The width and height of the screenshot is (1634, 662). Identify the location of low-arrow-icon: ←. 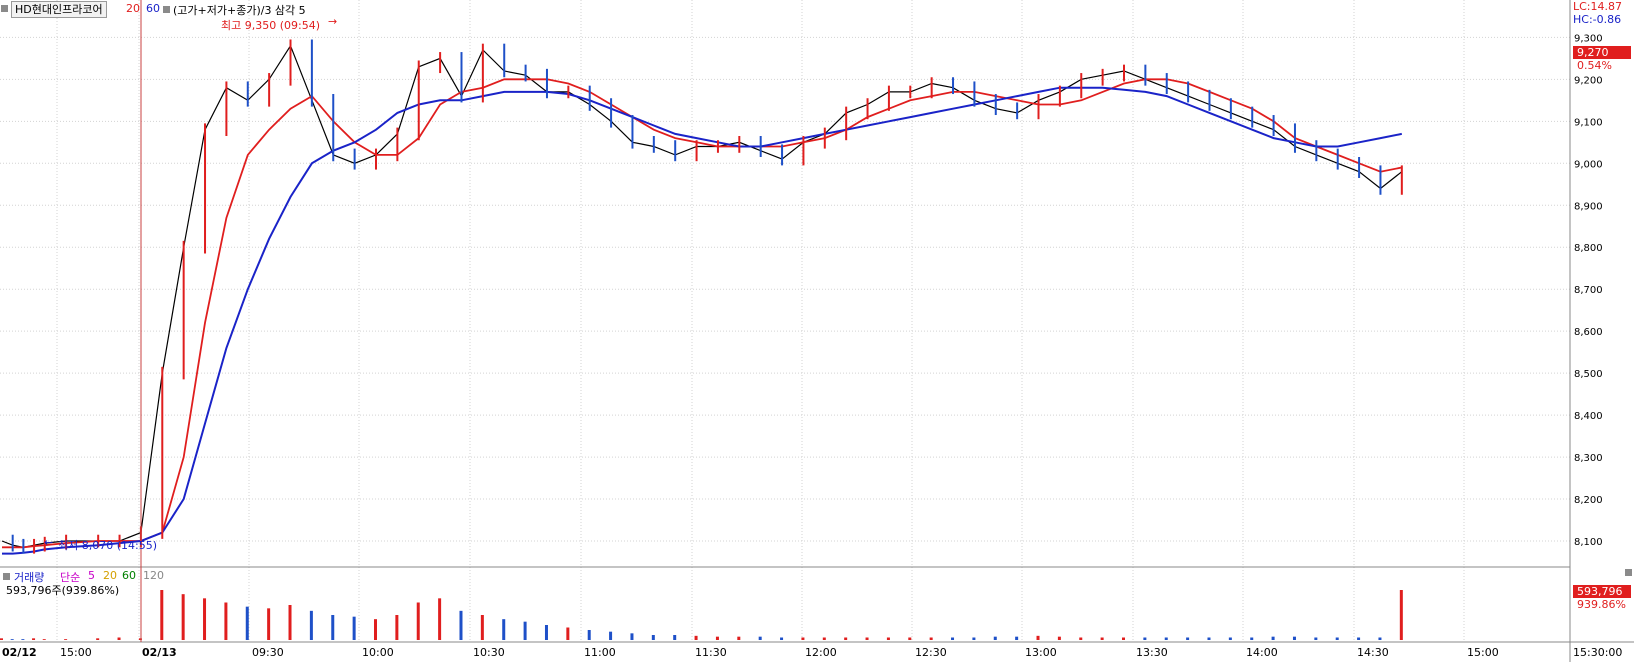
(49, 542).